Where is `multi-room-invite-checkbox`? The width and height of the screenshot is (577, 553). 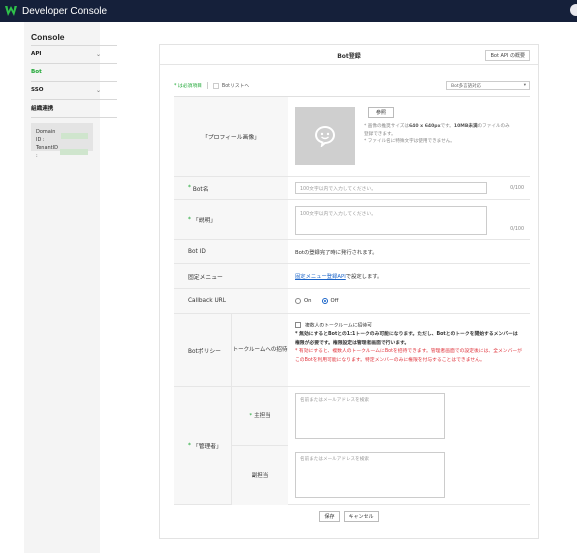 multi-room-invite-checkbox is located at coordinates (298, 325).